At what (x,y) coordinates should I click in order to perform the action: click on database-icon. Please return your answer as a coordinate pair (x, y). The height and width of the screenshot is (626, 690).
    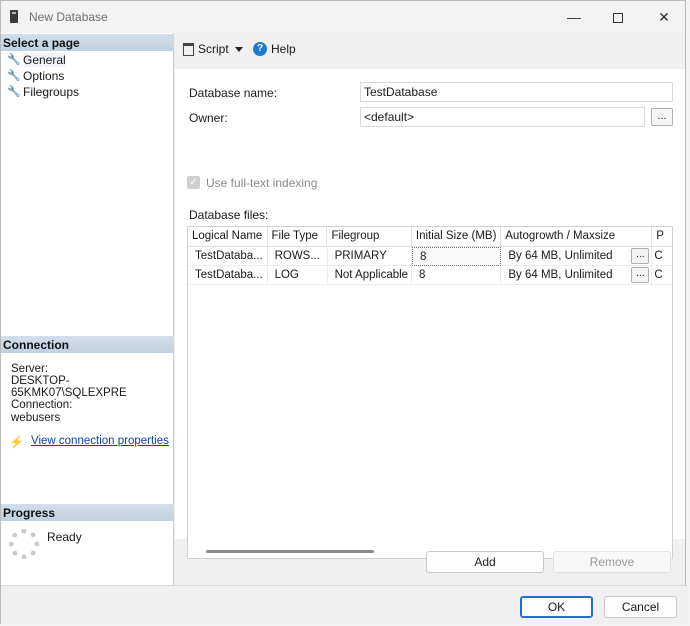
    Looking at the image, I should click on (14, 16).